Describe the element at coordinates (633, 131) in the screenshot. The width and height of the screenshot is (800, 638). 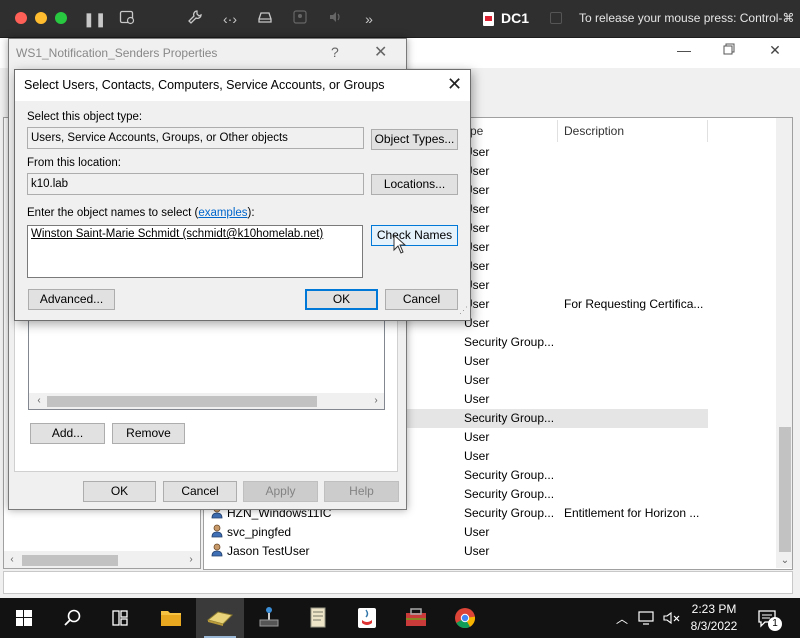
I see `column-header-description: Description` at that location.